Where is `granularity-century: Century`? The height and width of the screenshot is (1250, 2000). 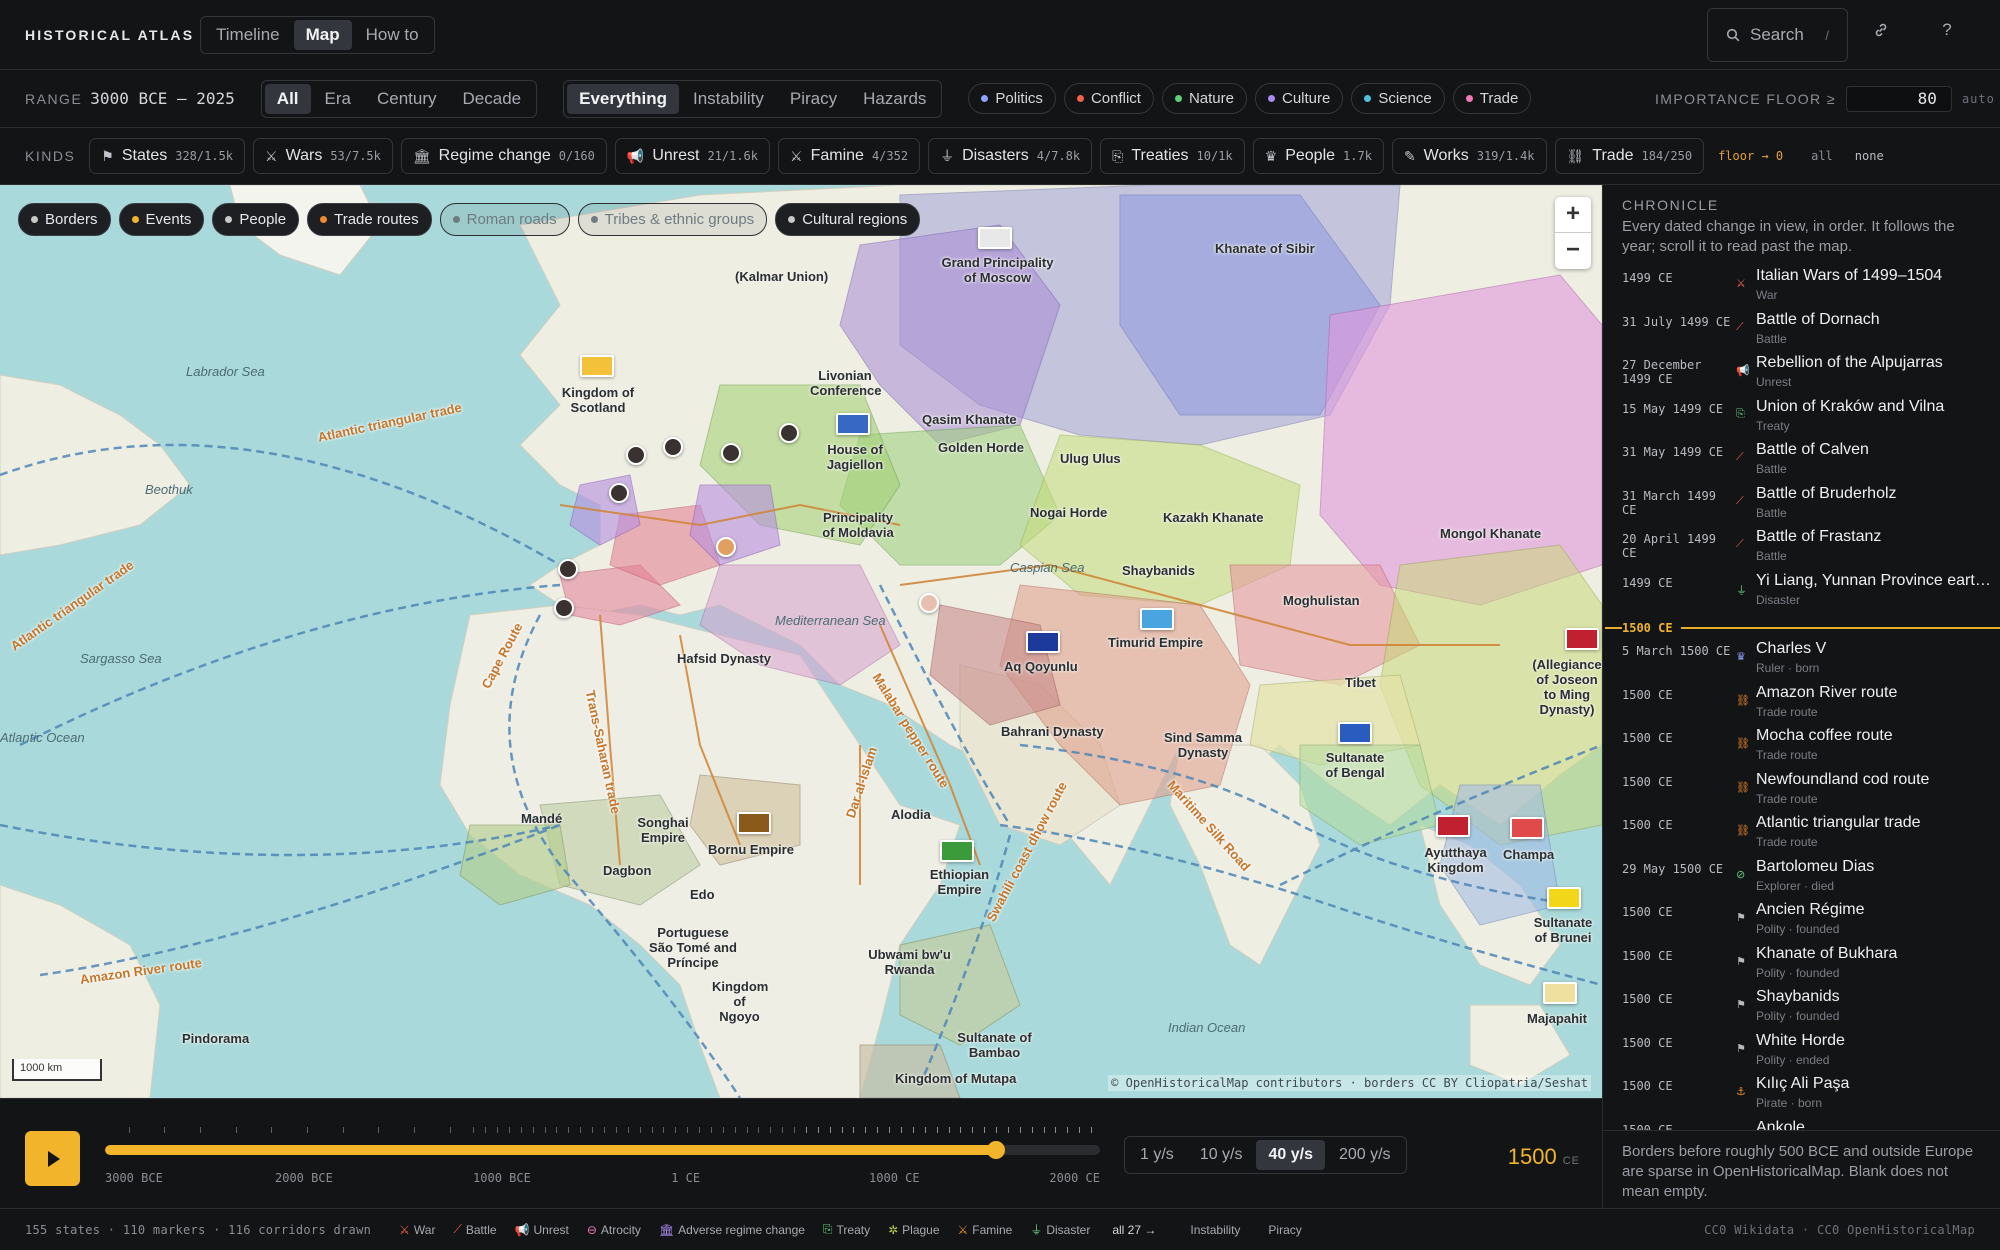
granularity-century: Century is located at coordinates (407, 99).